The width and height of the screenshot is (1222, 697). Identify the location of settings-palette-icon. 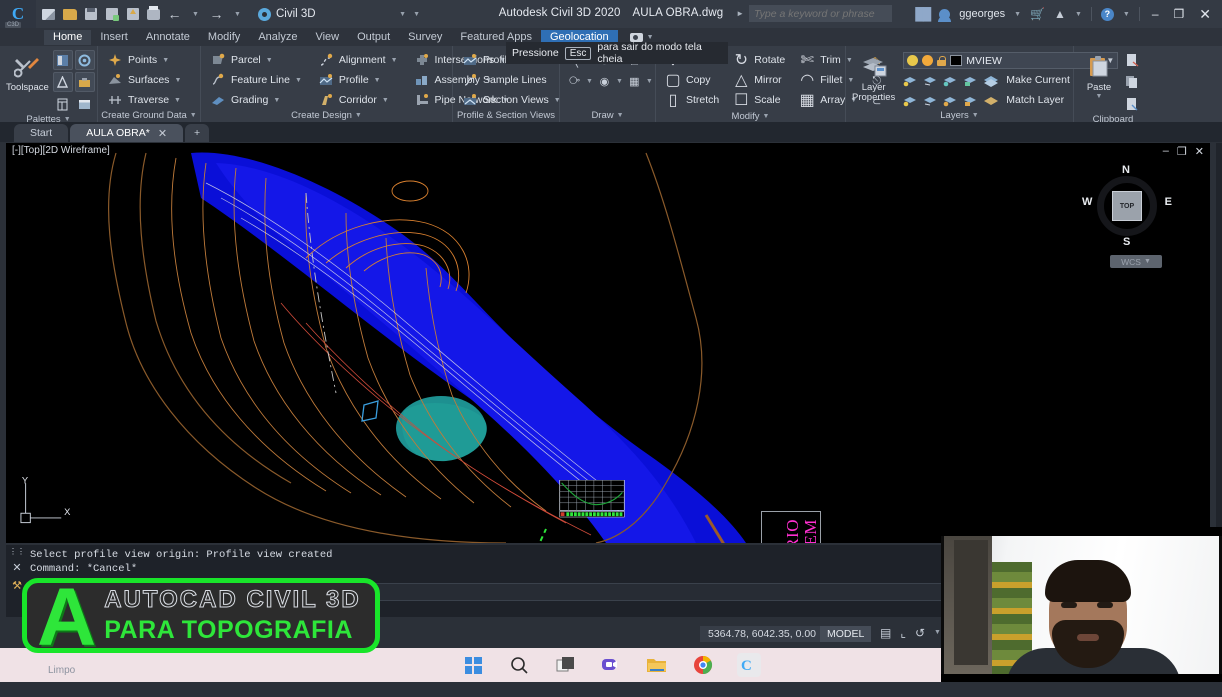
(84, 60).